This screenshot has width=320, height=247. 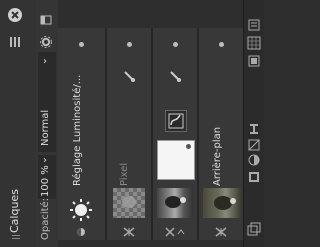 I want to click on panel-title: Calques, so click(x=14, y=211).